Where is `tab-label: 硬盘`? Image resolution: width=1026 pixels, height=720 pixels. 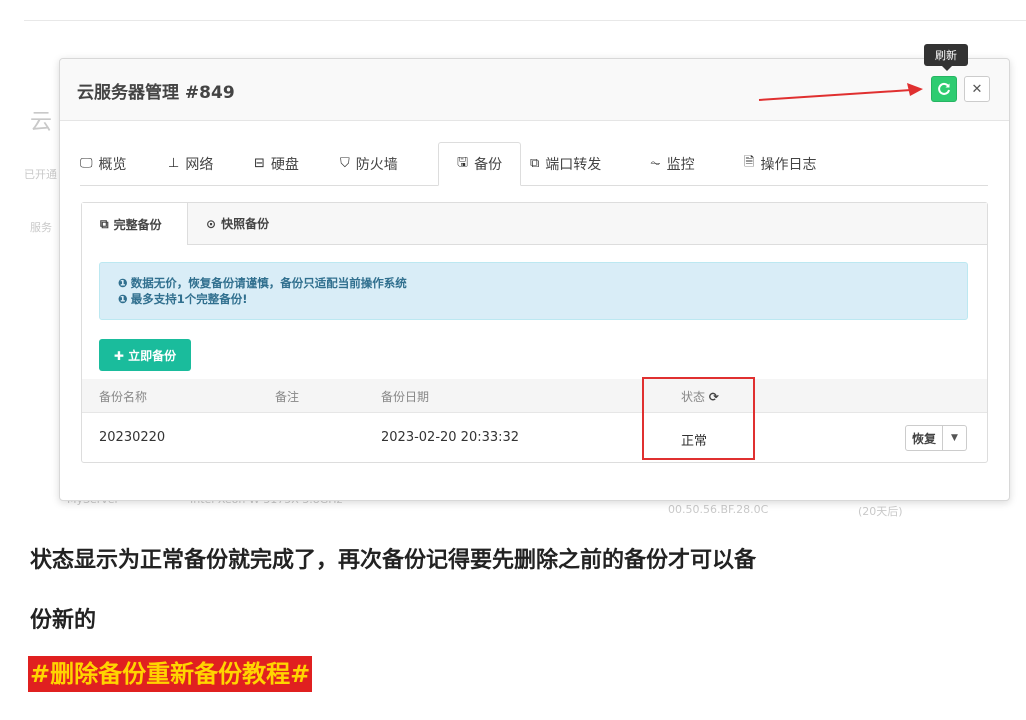 tab-label: 硬盘 is located at coordinates (284, 164).